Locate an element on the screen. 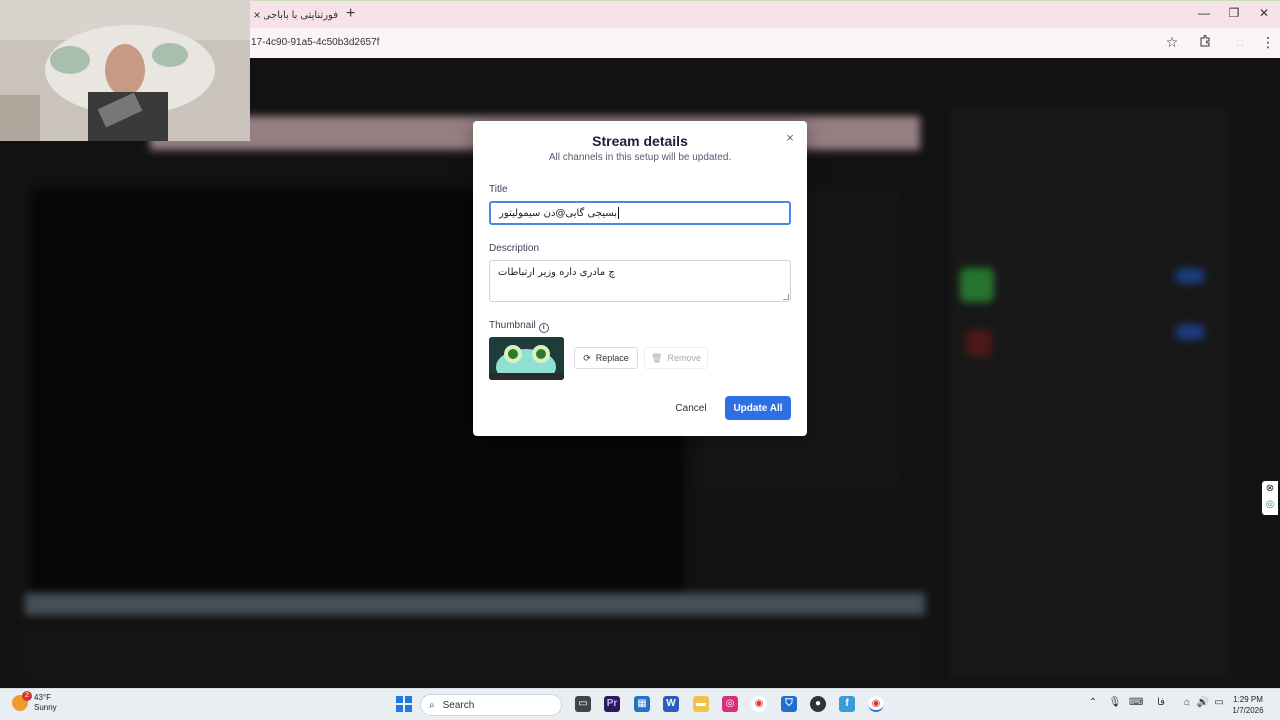 The height and width of the screenshot is (720, 1280). close-icon: × is located at coordinates (790, 138).